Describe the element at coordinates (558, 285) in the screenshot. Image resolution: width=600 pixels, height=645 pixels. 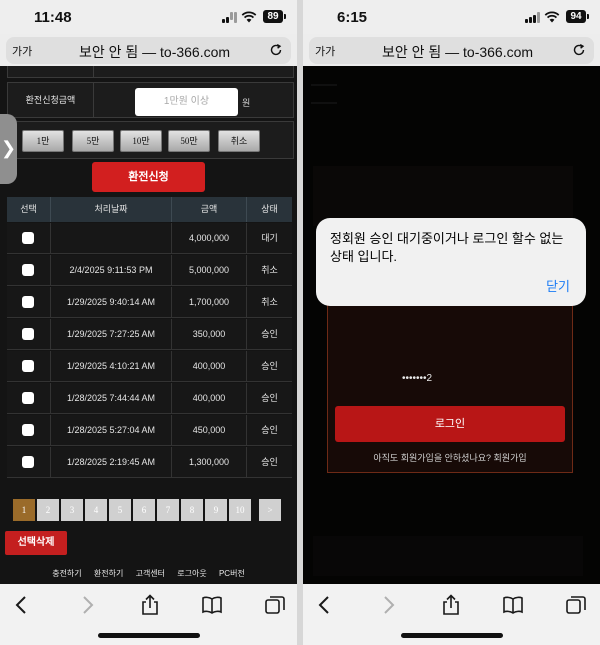
I see `alert-close-button: 닫기` at that location.